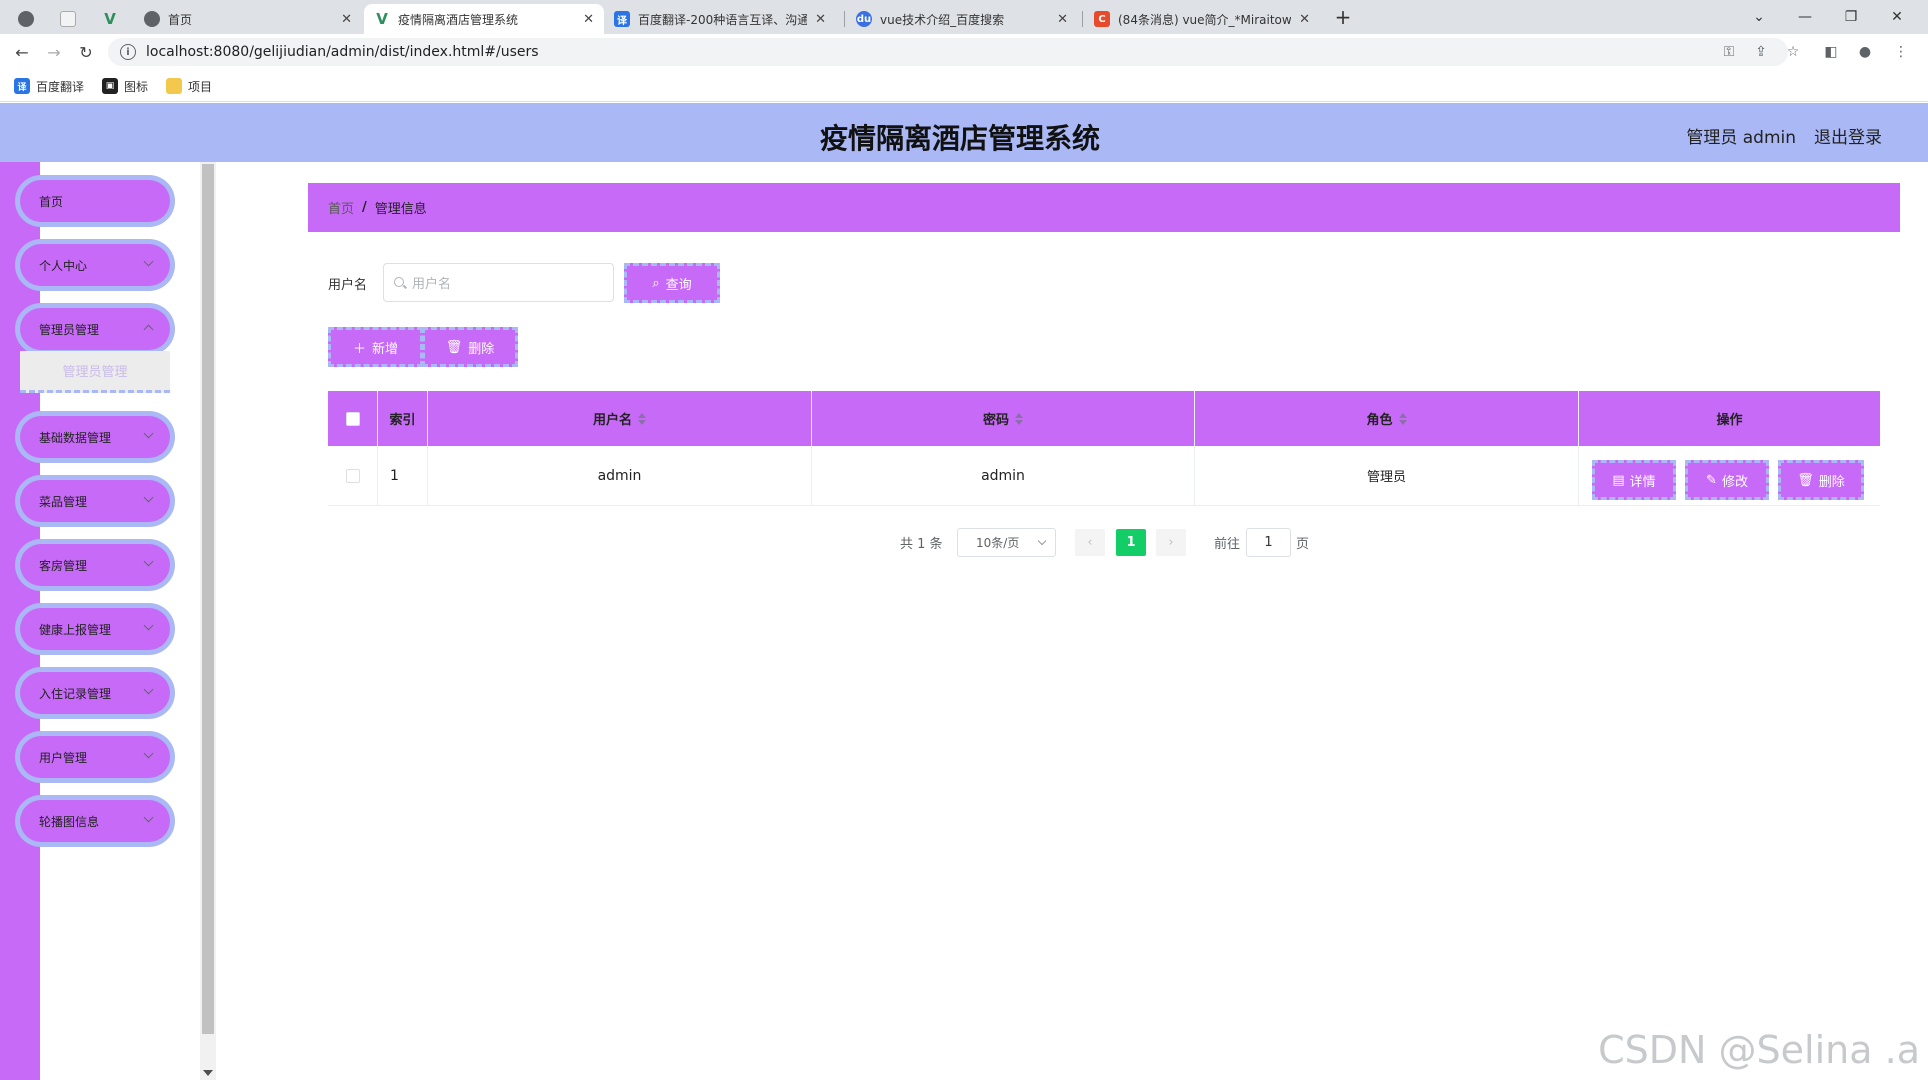  What do you see at coordinates (136, 86) in the screenshot?
I see `bookmark-label: 图标` at bounding box center [136, 86].